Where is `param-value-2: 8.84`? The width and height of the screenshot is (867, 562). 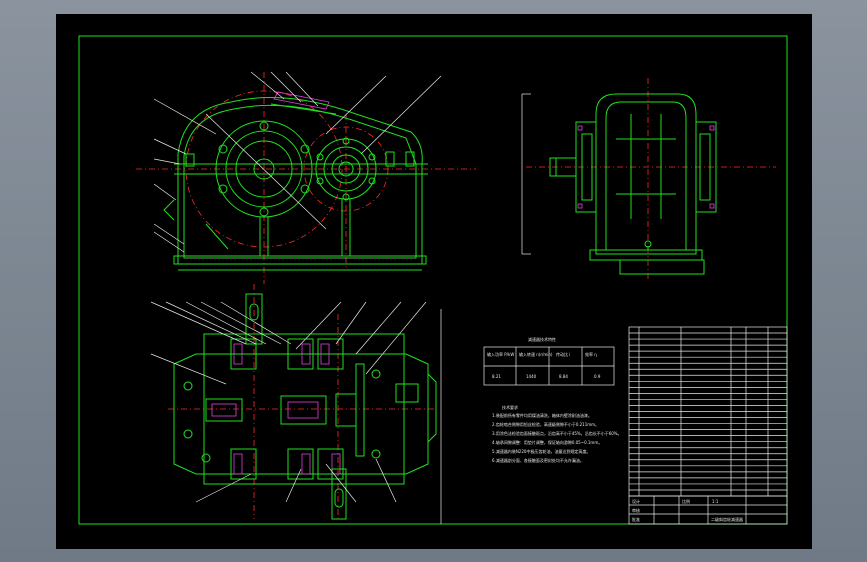
param-value-2: 8.84 is located at coordinates (563, 376).